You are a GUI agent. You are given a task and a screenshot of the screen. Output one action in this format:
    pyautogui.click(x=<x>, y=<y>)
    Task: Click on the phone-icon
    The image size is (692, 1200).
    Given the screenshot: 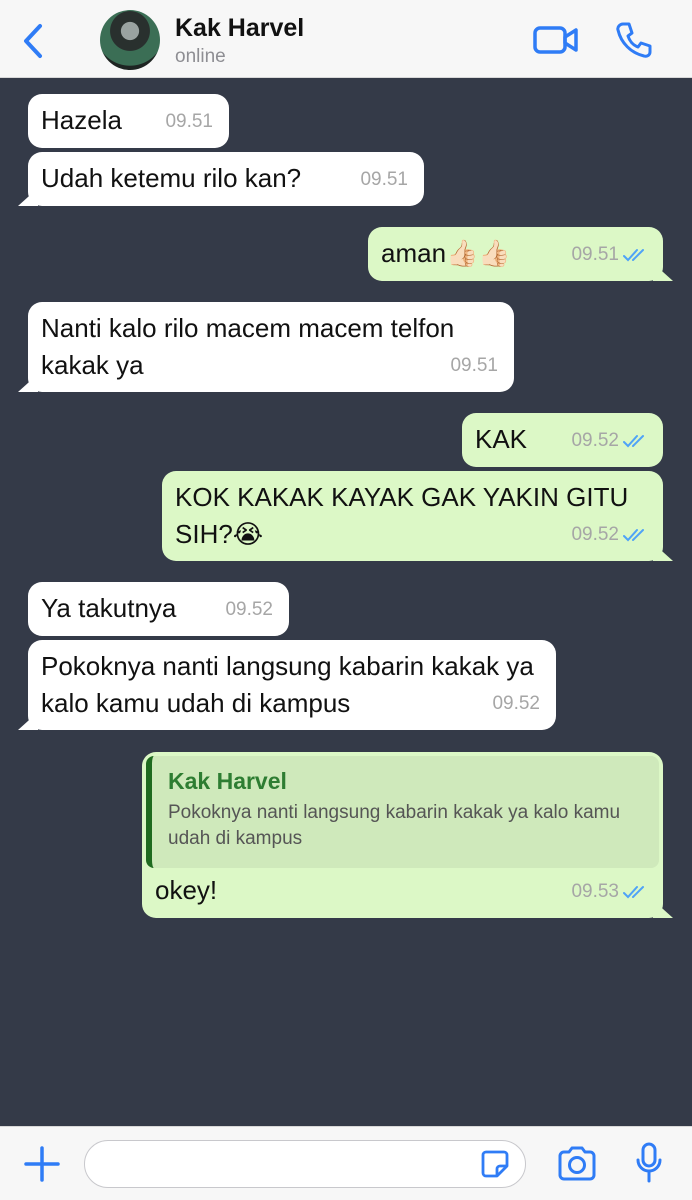 What is the action you would take?
    pyautogui.click(x=634, y=40)
    